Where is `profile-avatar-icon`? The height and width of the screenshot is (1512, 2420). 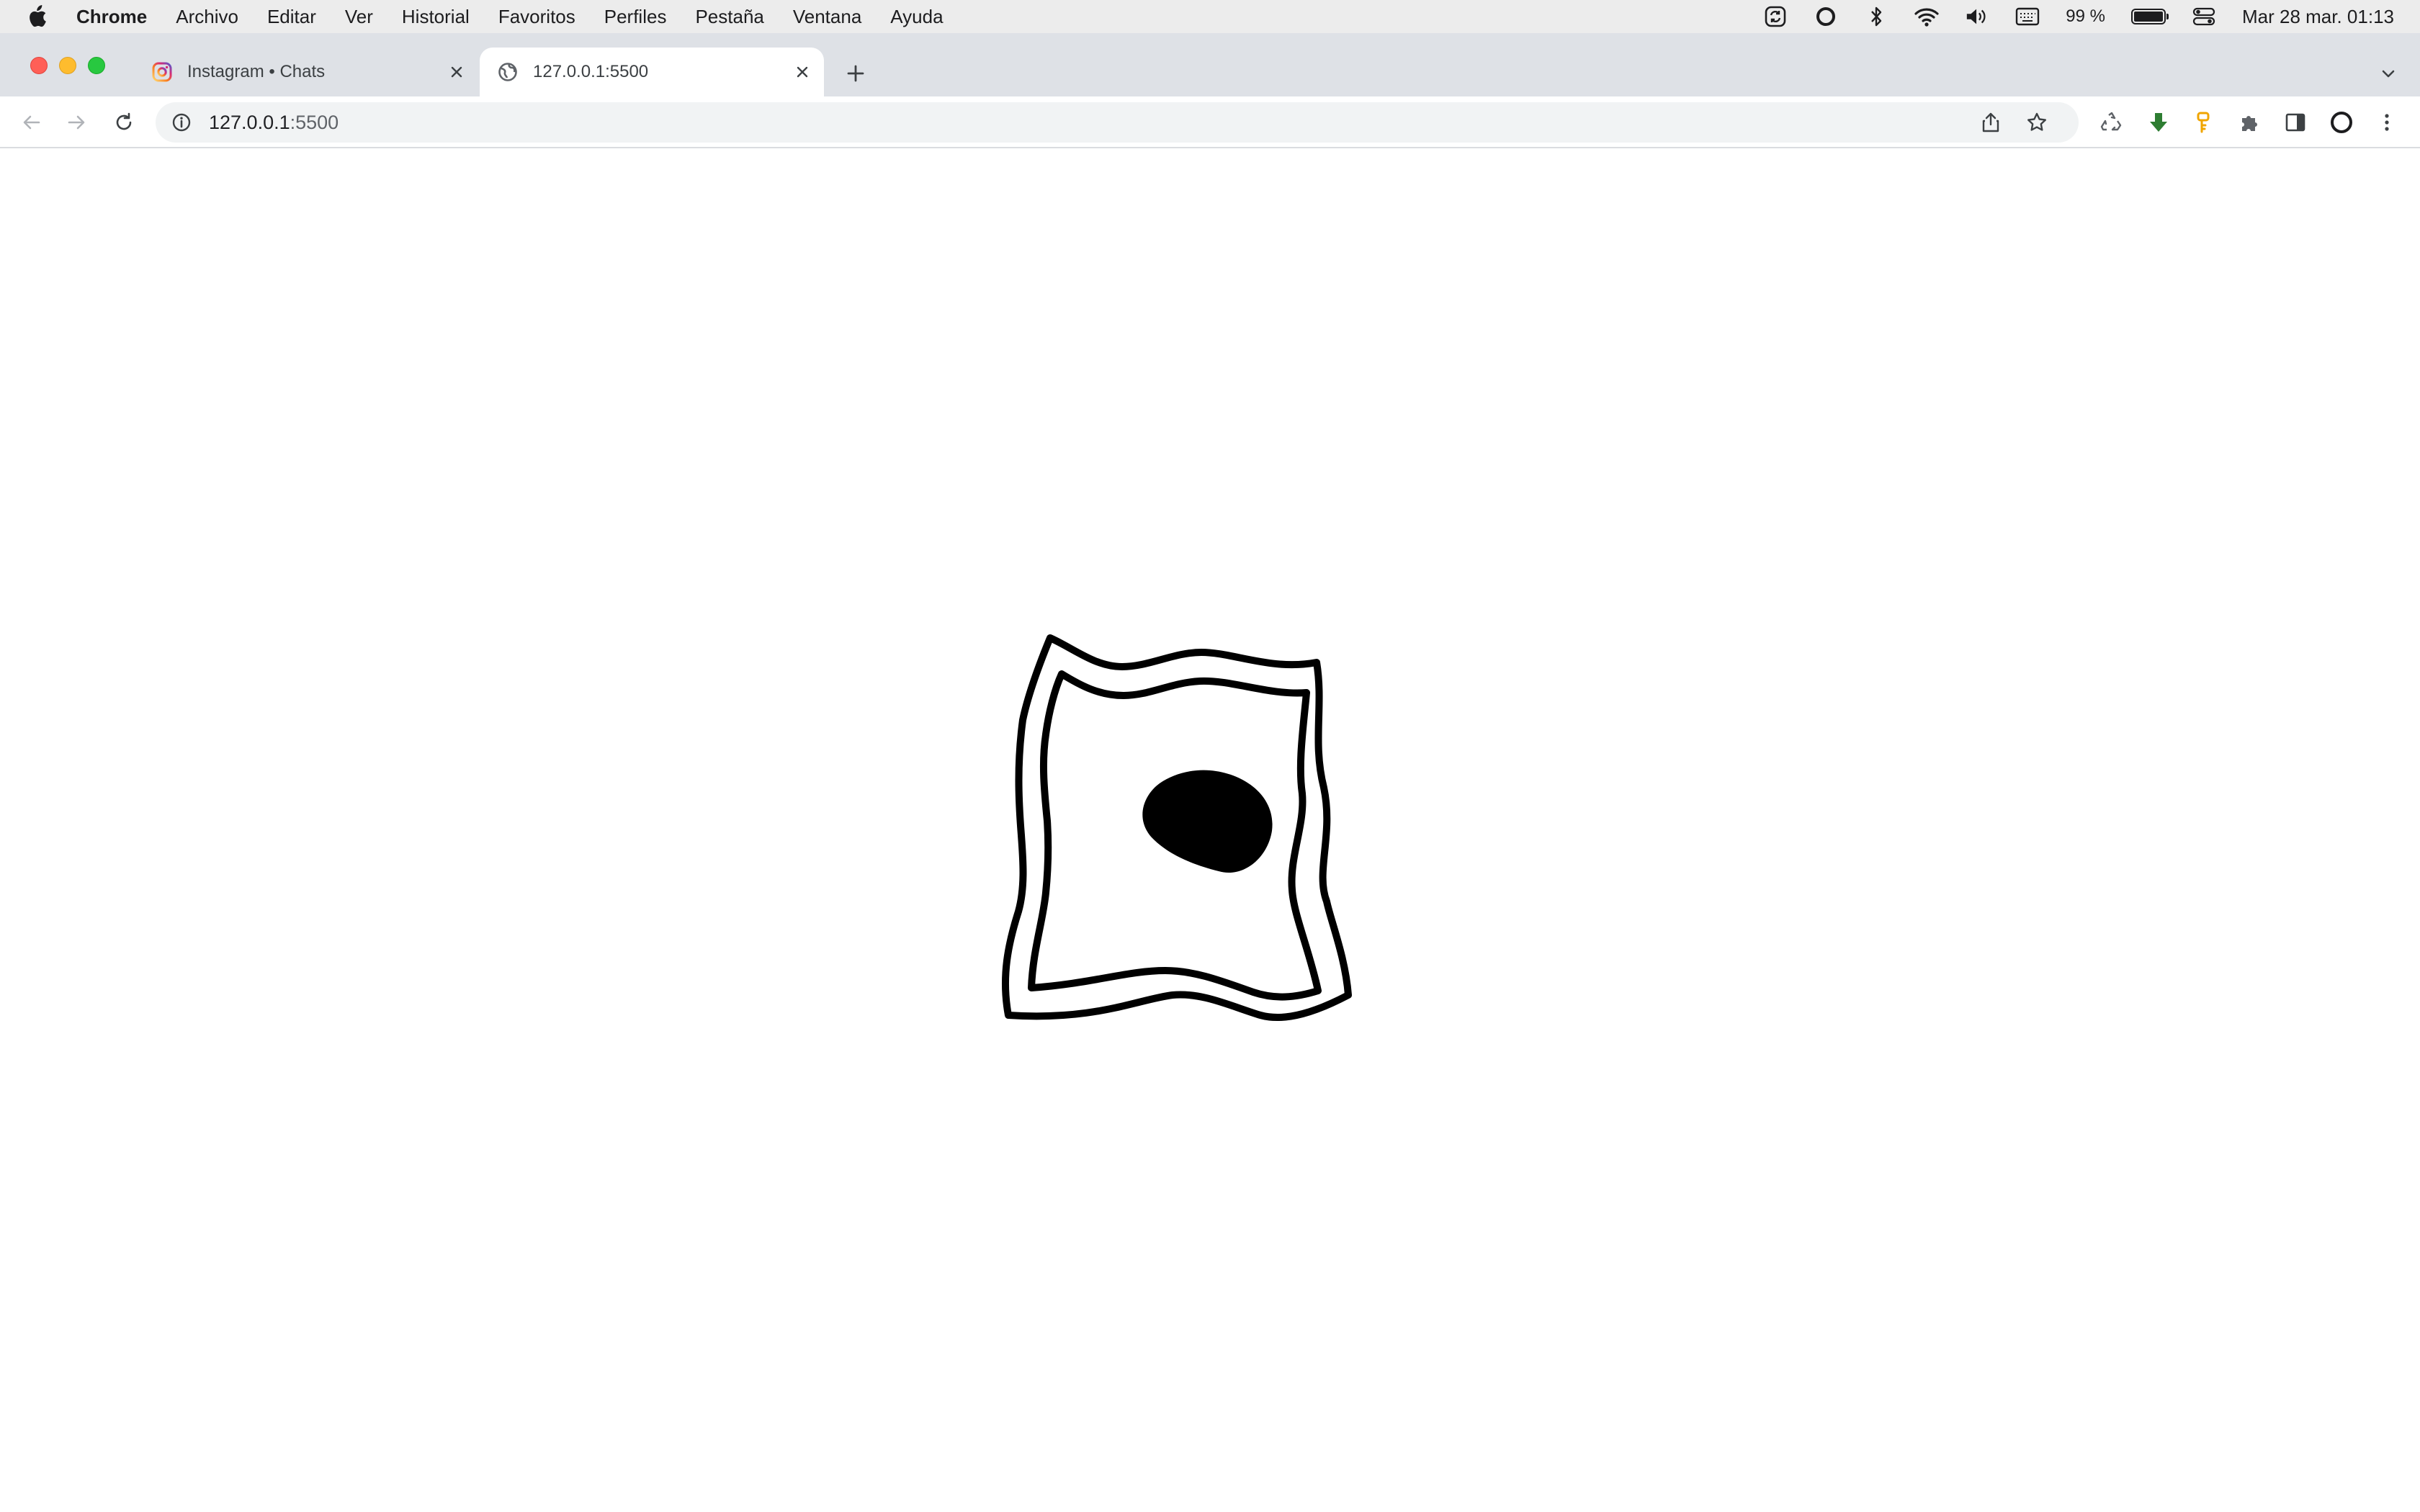 profile-avatar-icon is located at coordinates (2341, 122).